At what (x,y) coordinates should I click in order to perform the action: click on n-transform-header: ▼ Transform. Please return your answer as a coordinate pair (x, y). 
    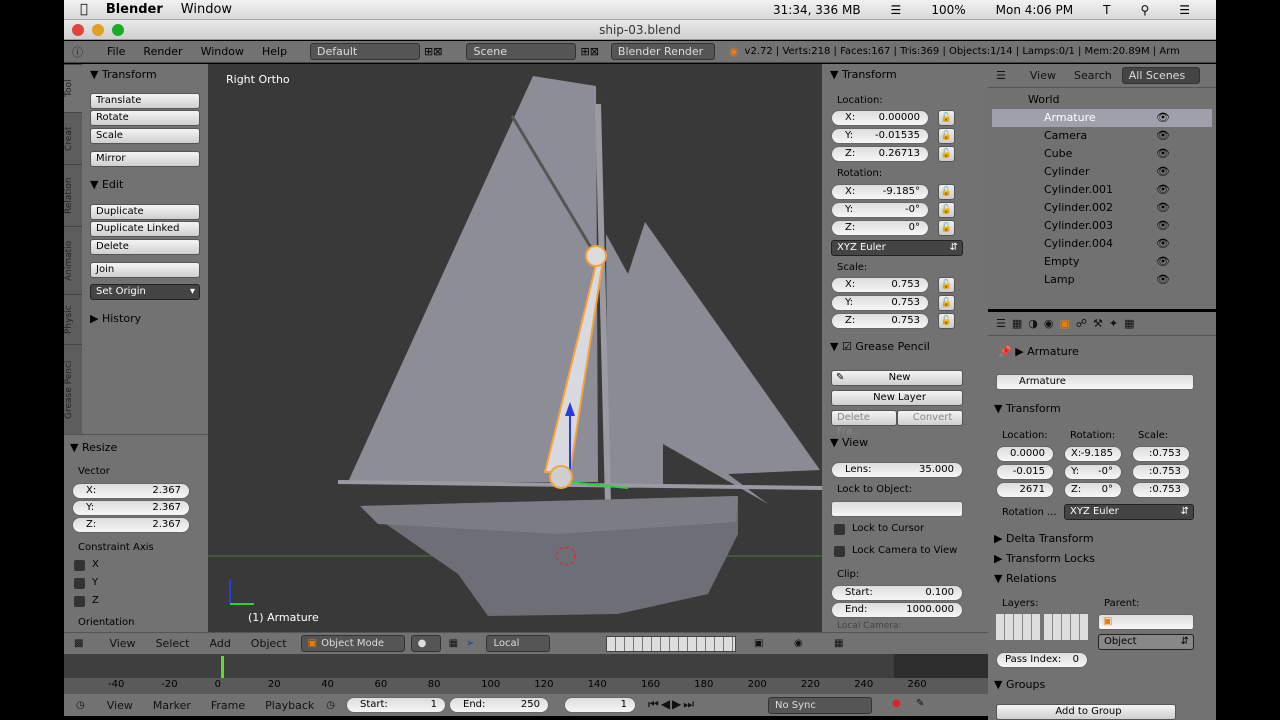
    Looking at the image, I should click on (863, 74).